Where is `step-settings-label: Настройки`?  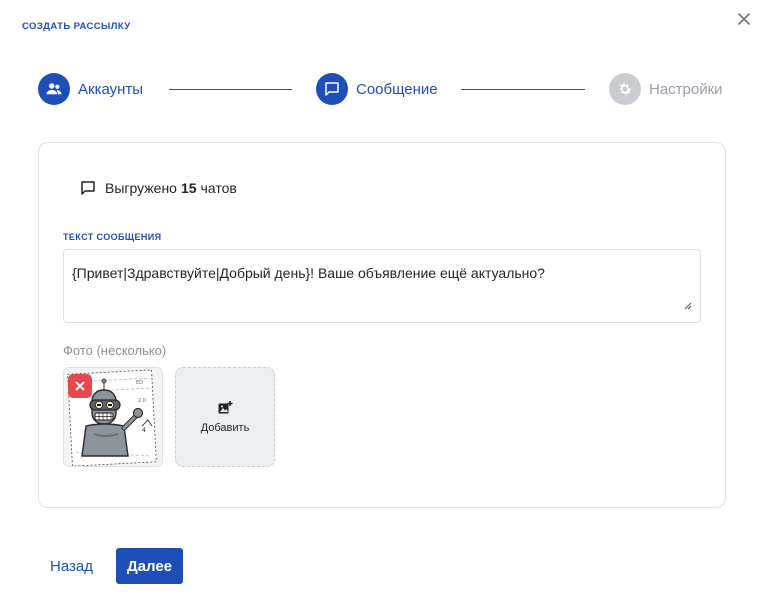 step-settings-label: Настройки is located at coordinates (686, 89).